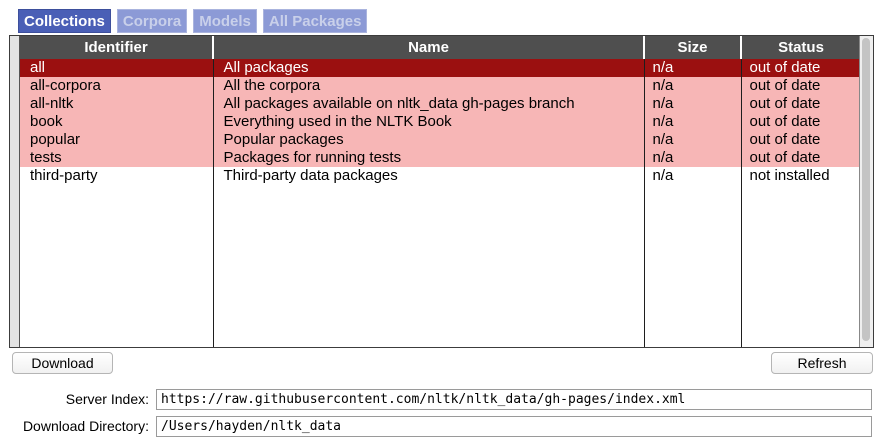 This screenshot has width=878, height=444. I want to click on vertical-scrollbar, so click(866, 191).